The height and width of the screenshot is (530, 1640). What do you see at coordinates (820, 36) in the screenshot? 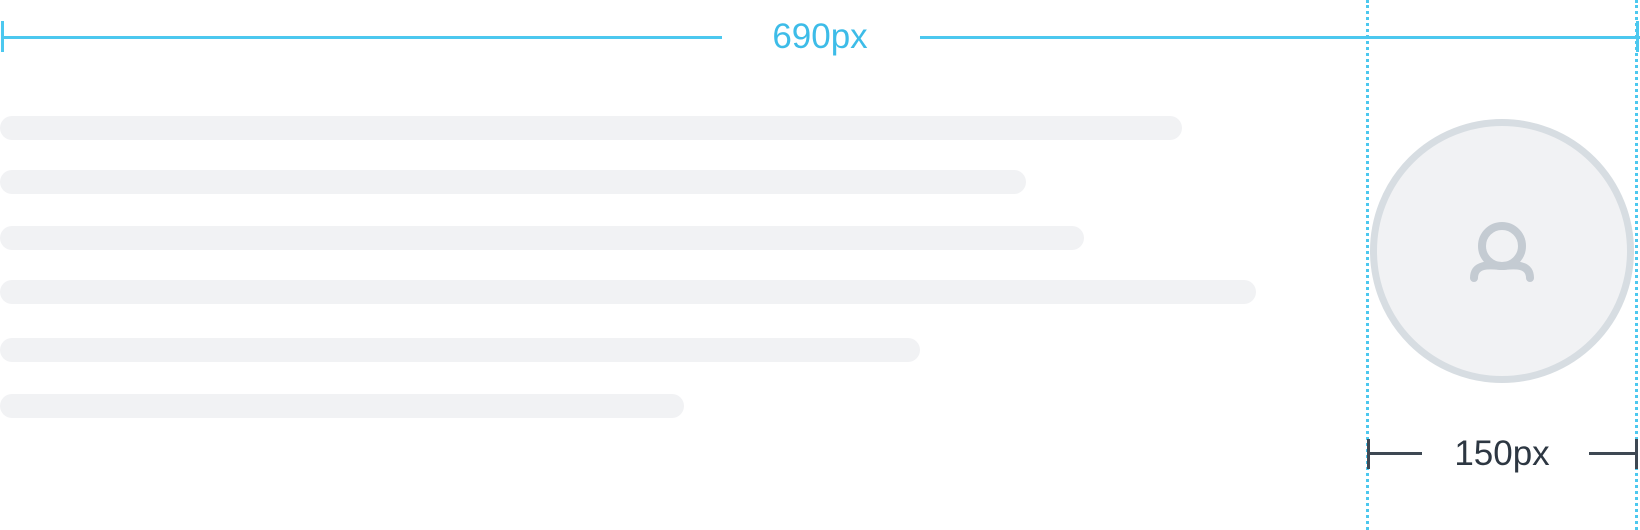
I see `container-width-label: 690px` at bounding box center [820, 36].